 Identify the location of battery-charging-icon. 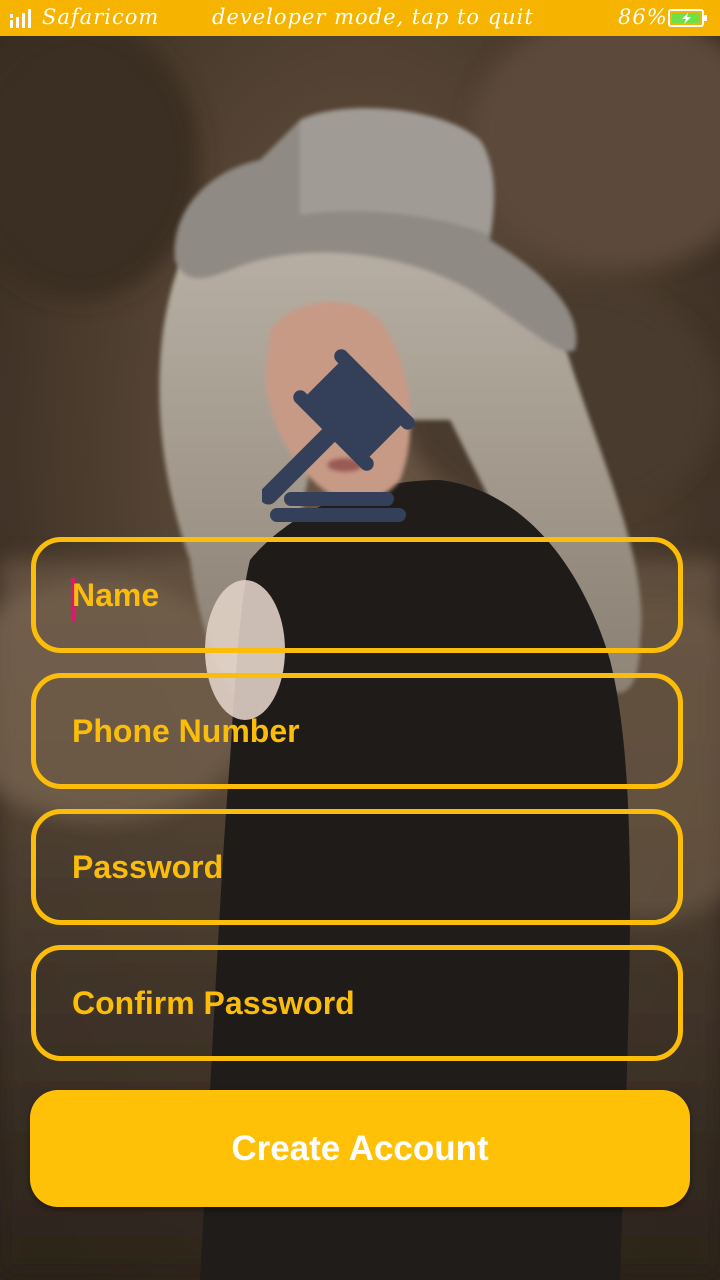
(687, 18).